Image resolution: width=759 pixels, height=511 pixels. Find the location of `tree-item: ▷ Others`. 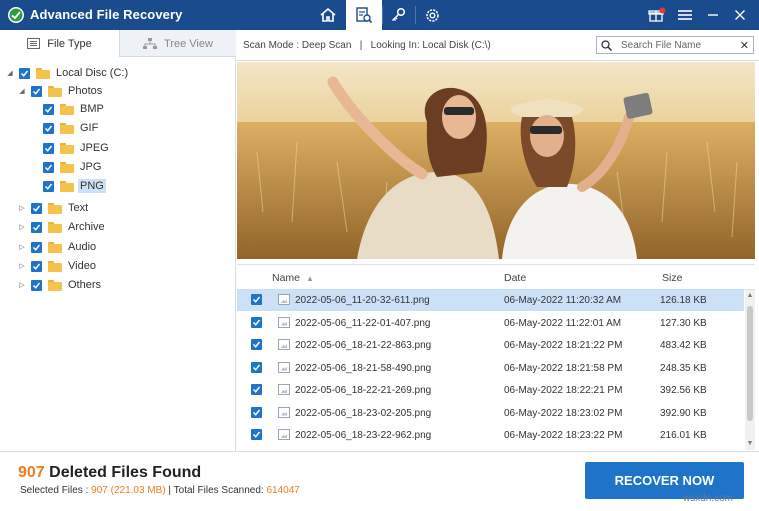

tree-item: ▷ Others is located at coordinates (60, 285).